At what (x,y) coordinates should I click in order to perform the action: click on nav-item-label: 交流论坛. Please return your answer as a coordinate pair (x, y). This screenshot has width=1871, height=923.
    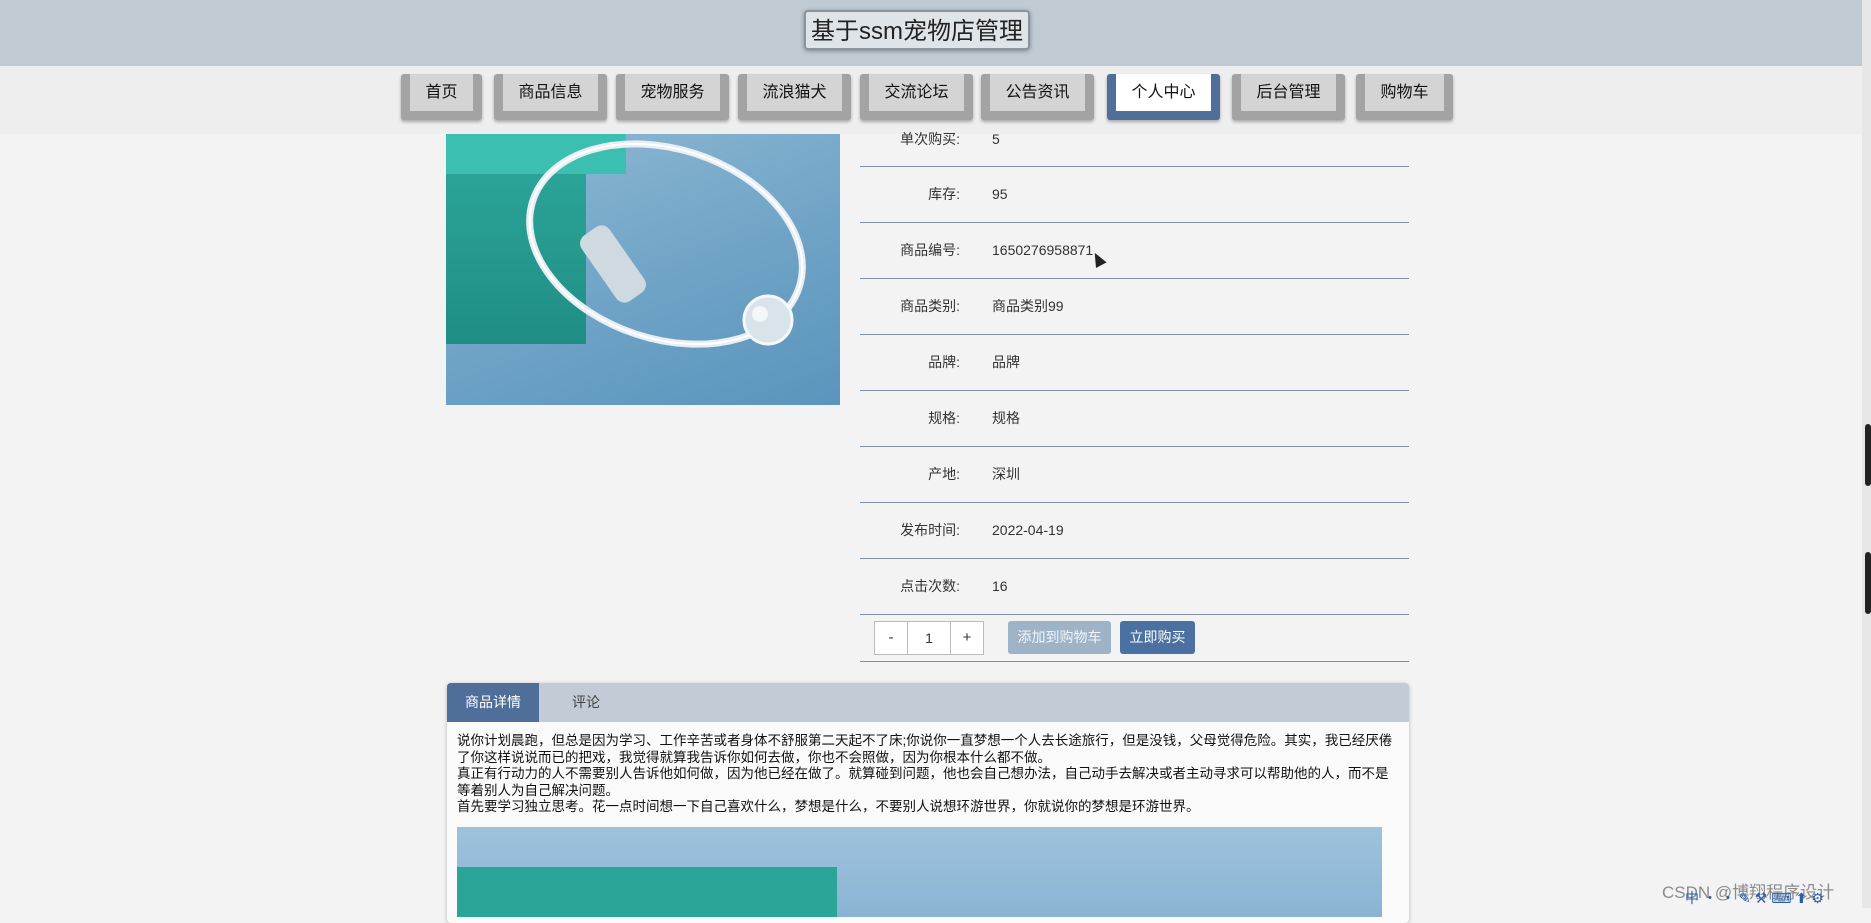
    Looking at the image, I should click on (916, 92).